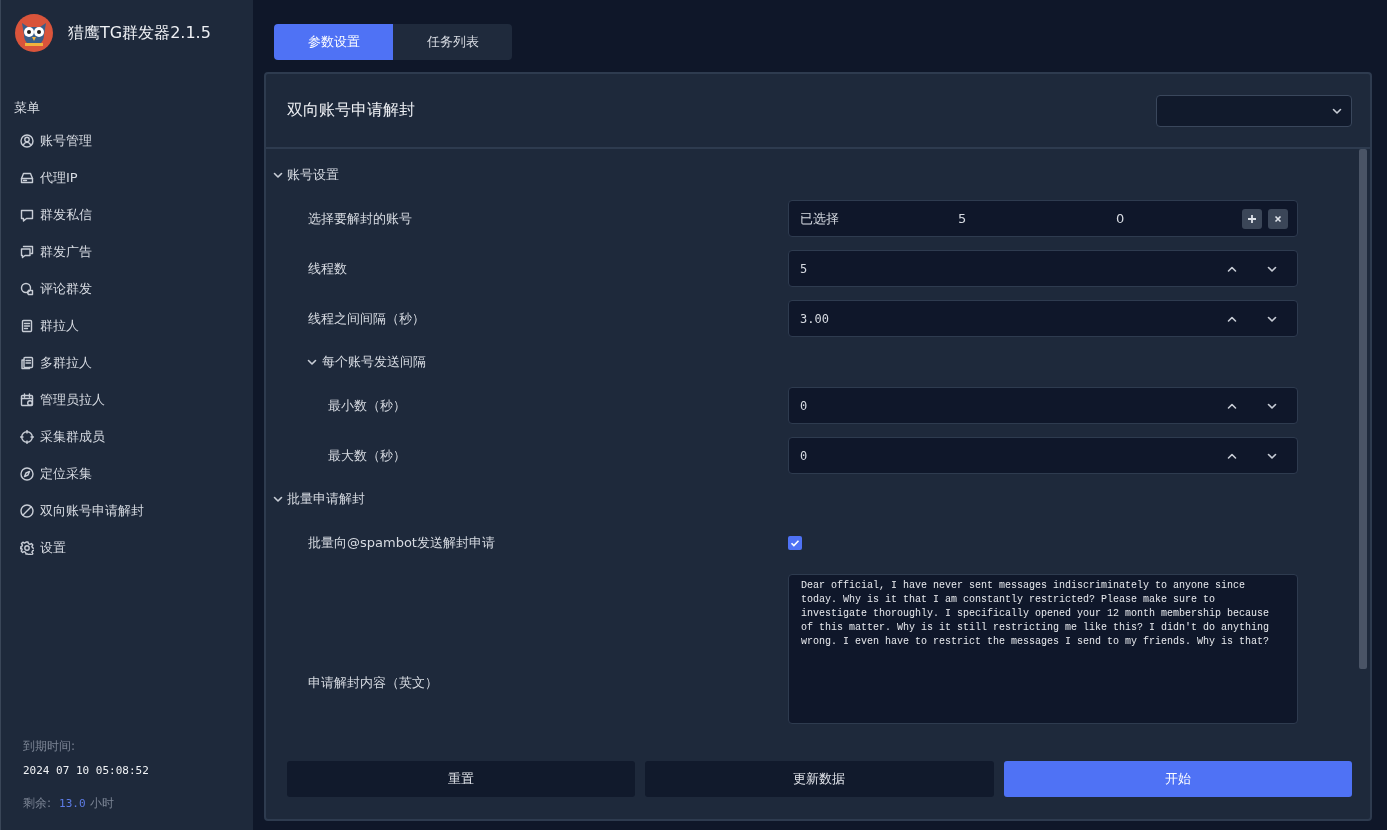 The image size is (1387, 830). Describe the element at coordinates (46, 473) in the screenshot. I see `menu-item: 定位采集` at that location.